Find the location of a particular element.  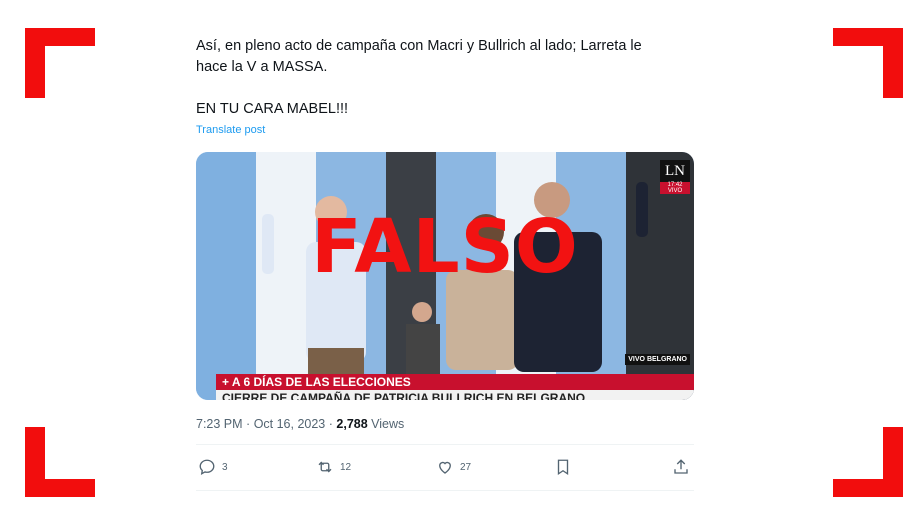

share-button is located at coordinates (681, 467).